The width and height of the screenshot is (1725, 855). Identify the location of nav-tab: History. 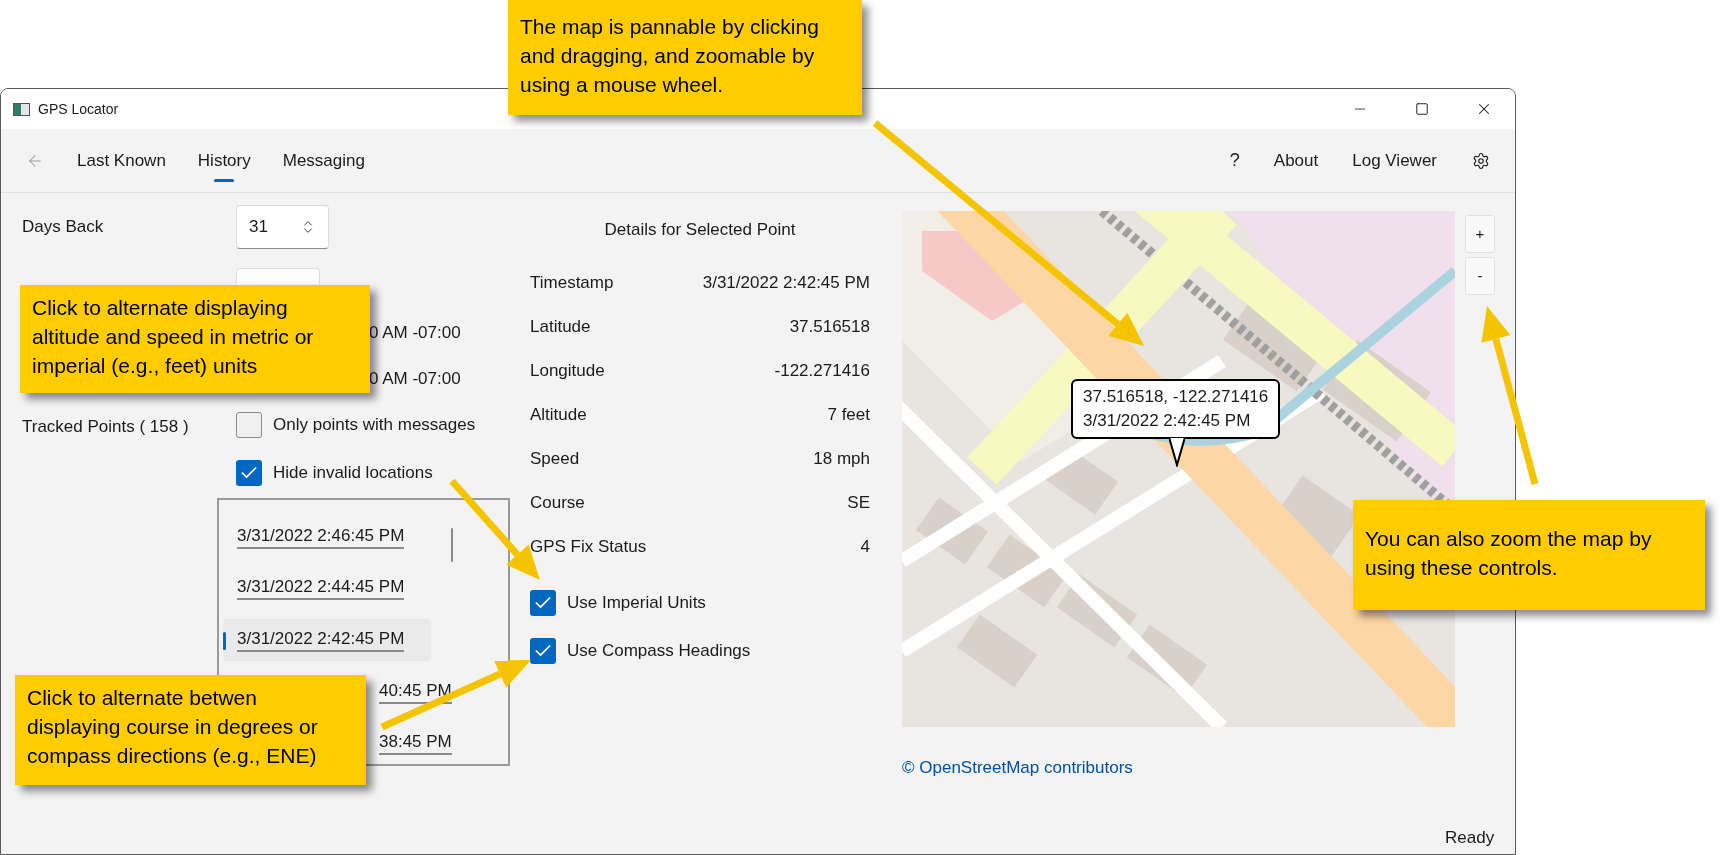
(224, 160).